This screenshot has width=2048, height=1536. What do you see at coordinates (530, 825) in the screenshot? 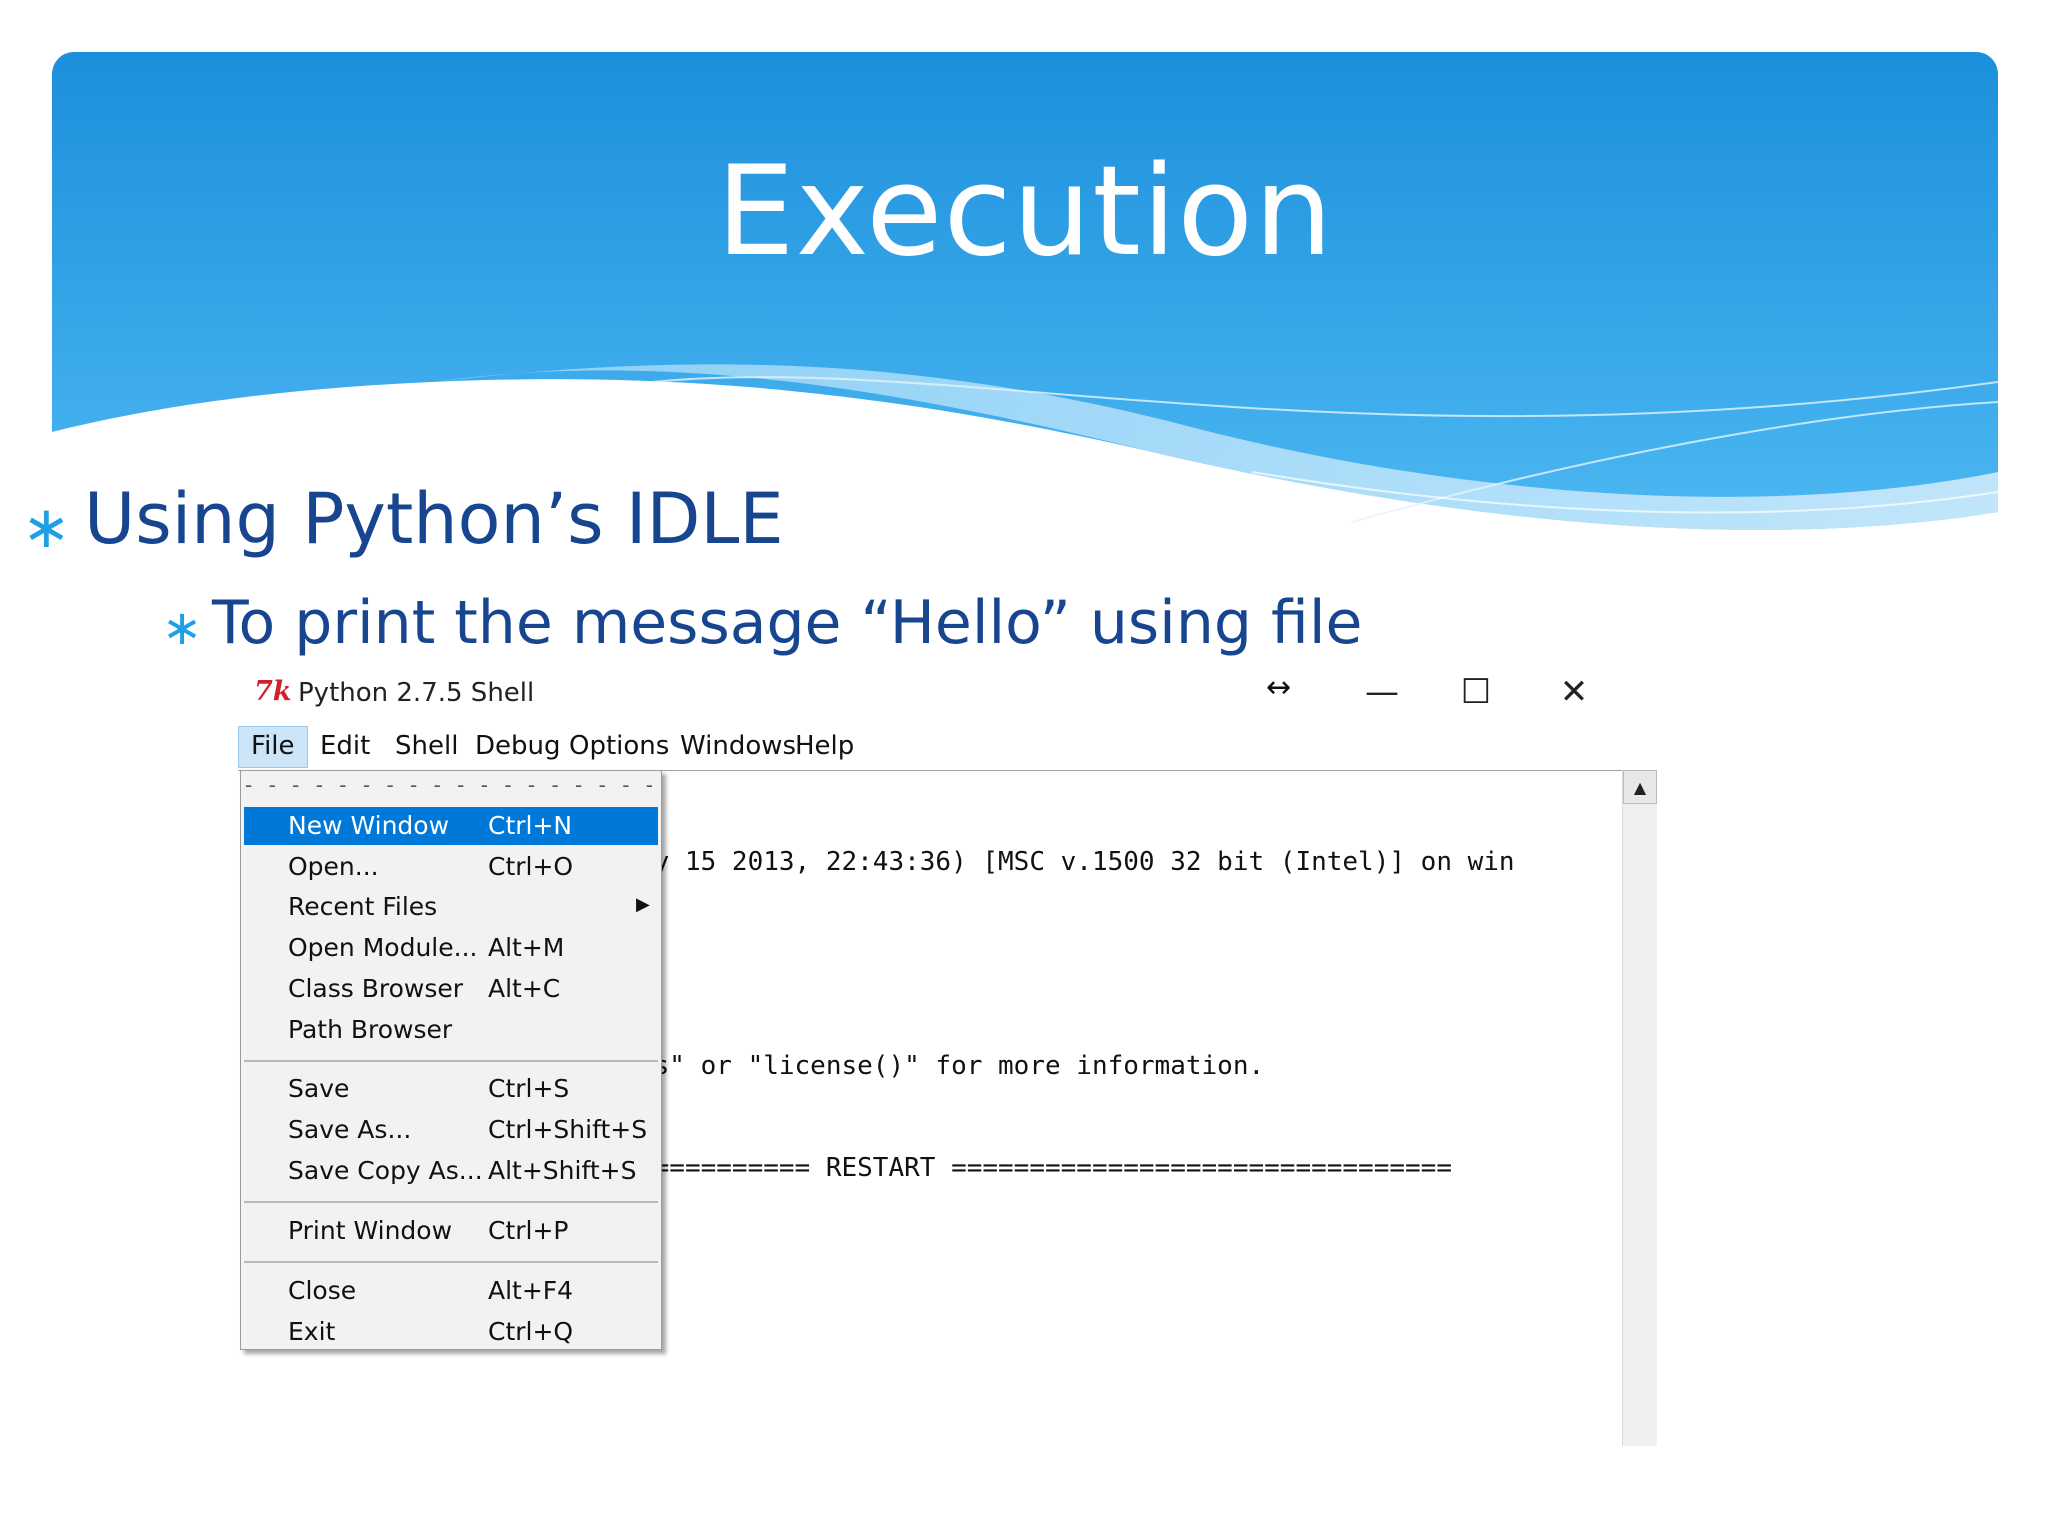
I see `file-menu-item-shortcut: Ctrl+N` at bounding box center [530, 825].